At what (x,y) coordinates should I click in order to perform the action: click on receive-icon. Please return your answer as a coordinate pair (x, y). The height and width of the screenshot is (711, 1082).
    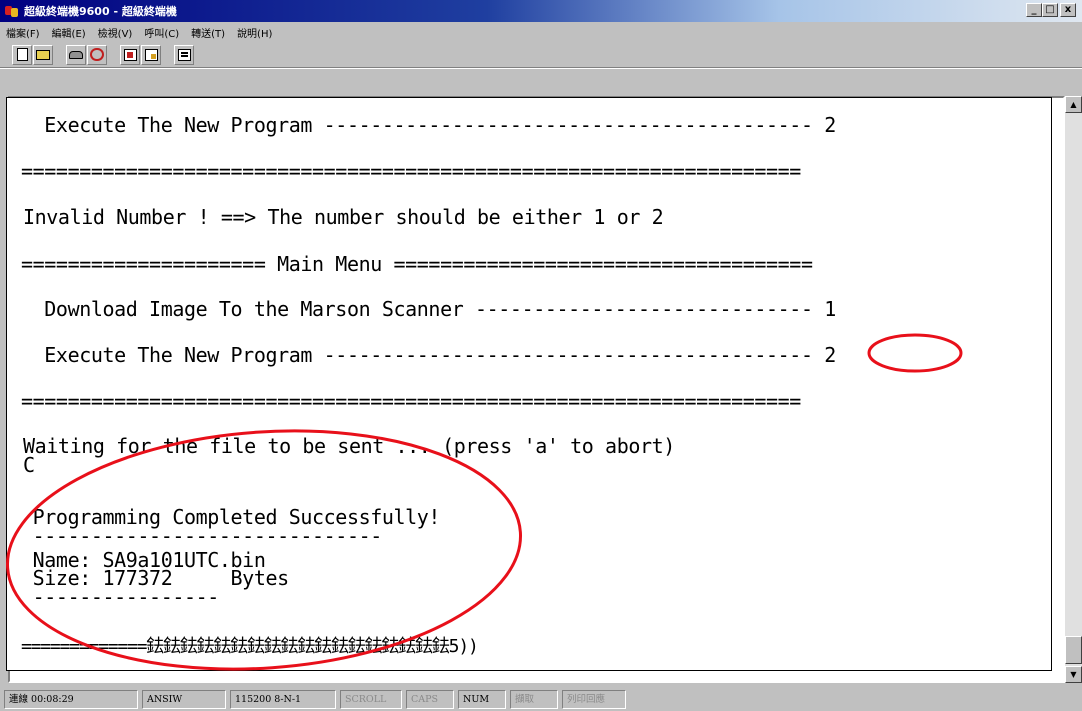
    Looking at the image, I should click on (151, 54).